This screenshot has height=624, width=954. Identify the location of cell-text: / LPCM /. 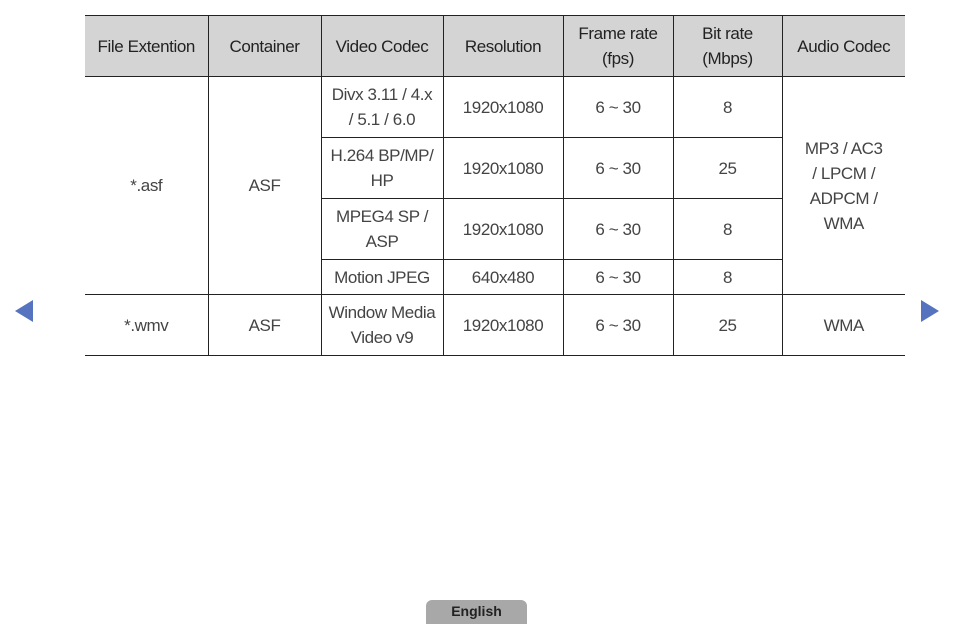
(844, 173).